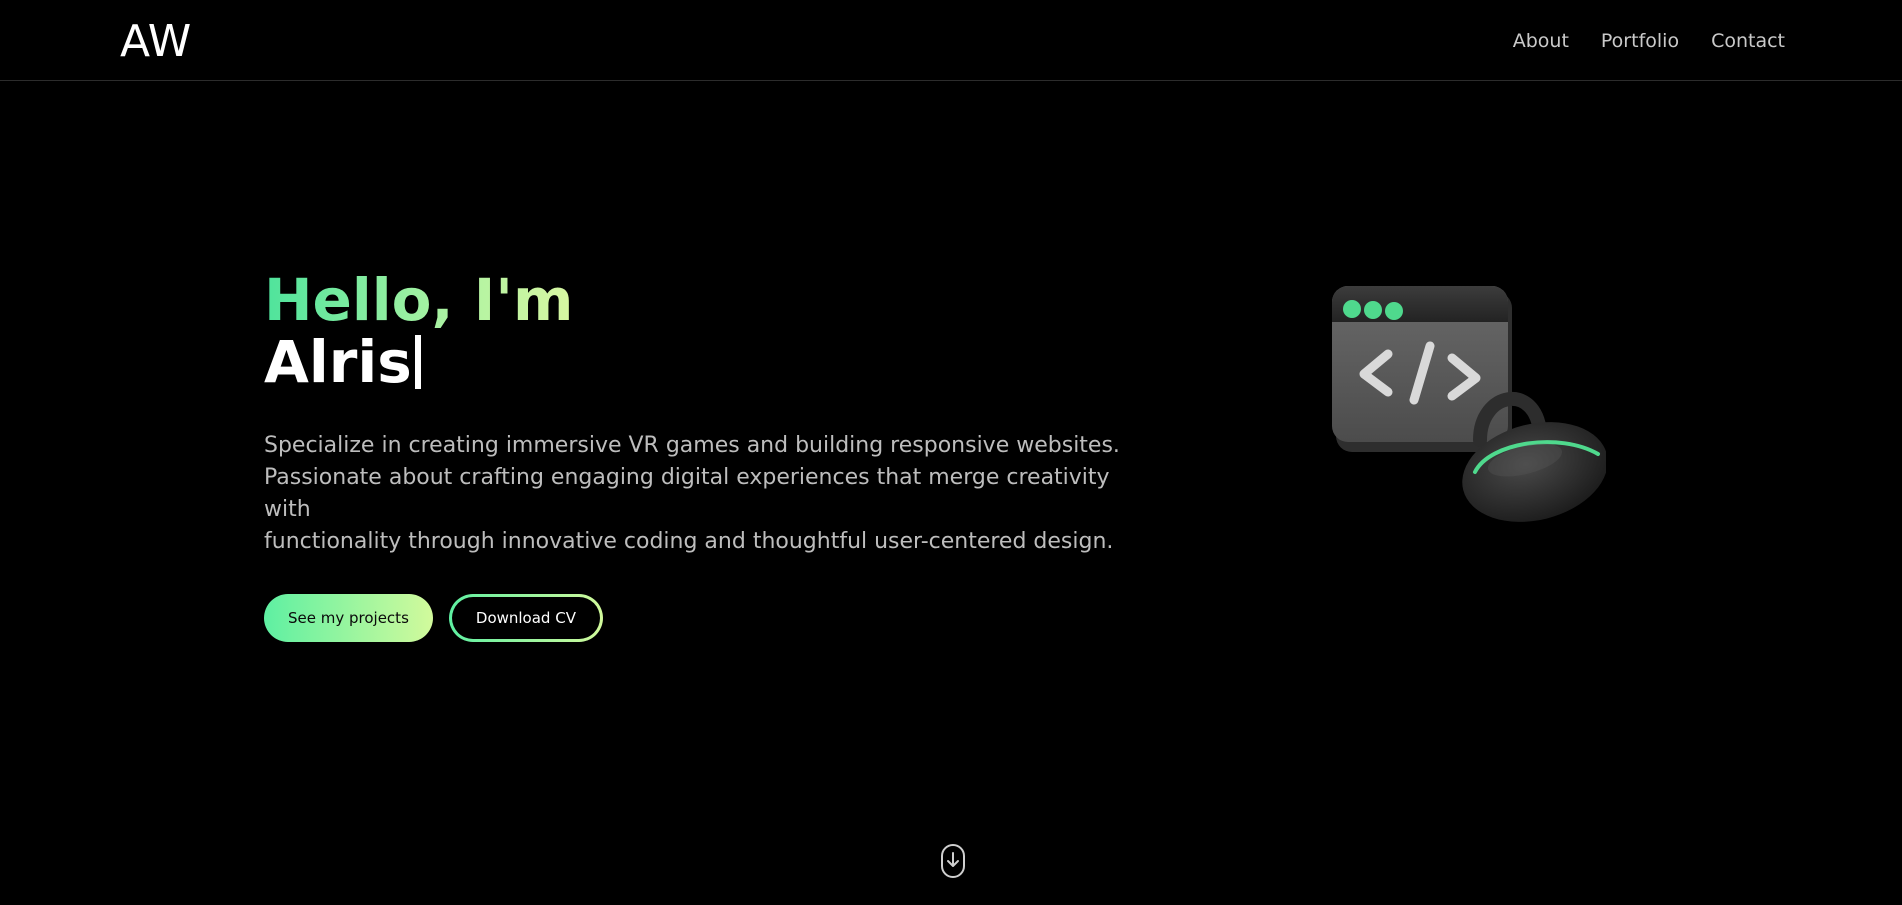 Image resolution: width=1902 pixels, height=905 pixels. What do you see at coordinates (338, 362) in the screenshot?
I see `hero-name: Alris` at bounding box center [338, 362].